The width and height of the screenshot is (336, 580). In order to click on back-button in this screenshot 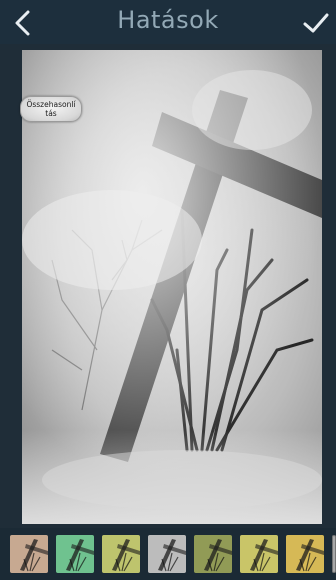, I will do `click(23, 23)`.